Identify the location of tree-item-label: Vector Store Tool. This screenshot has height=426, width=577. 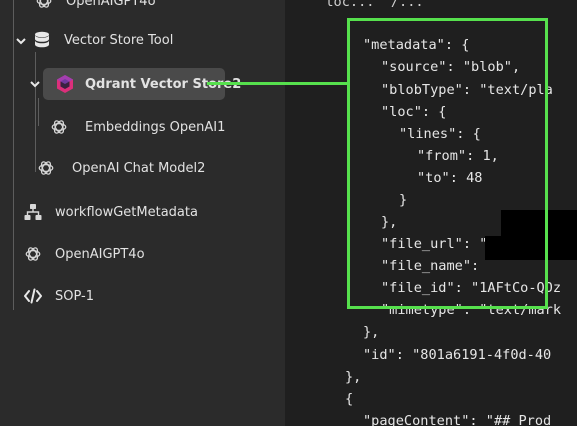
(119, 40).